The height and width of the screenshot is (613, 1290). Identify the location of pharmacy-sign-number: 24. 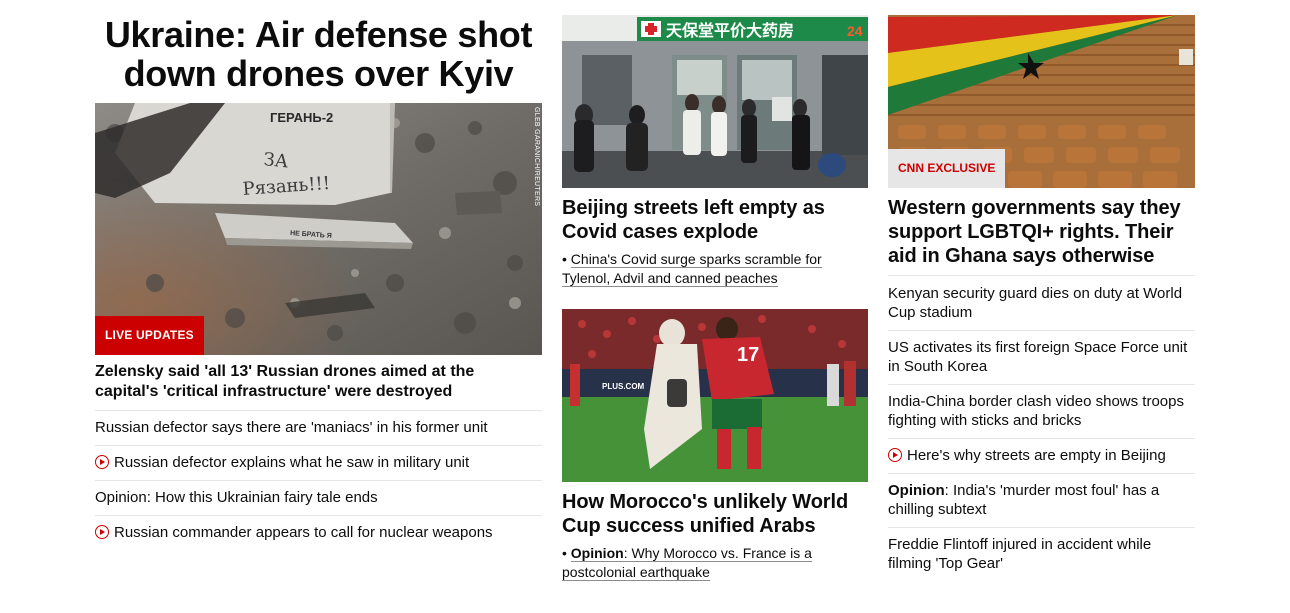
(855, 31).